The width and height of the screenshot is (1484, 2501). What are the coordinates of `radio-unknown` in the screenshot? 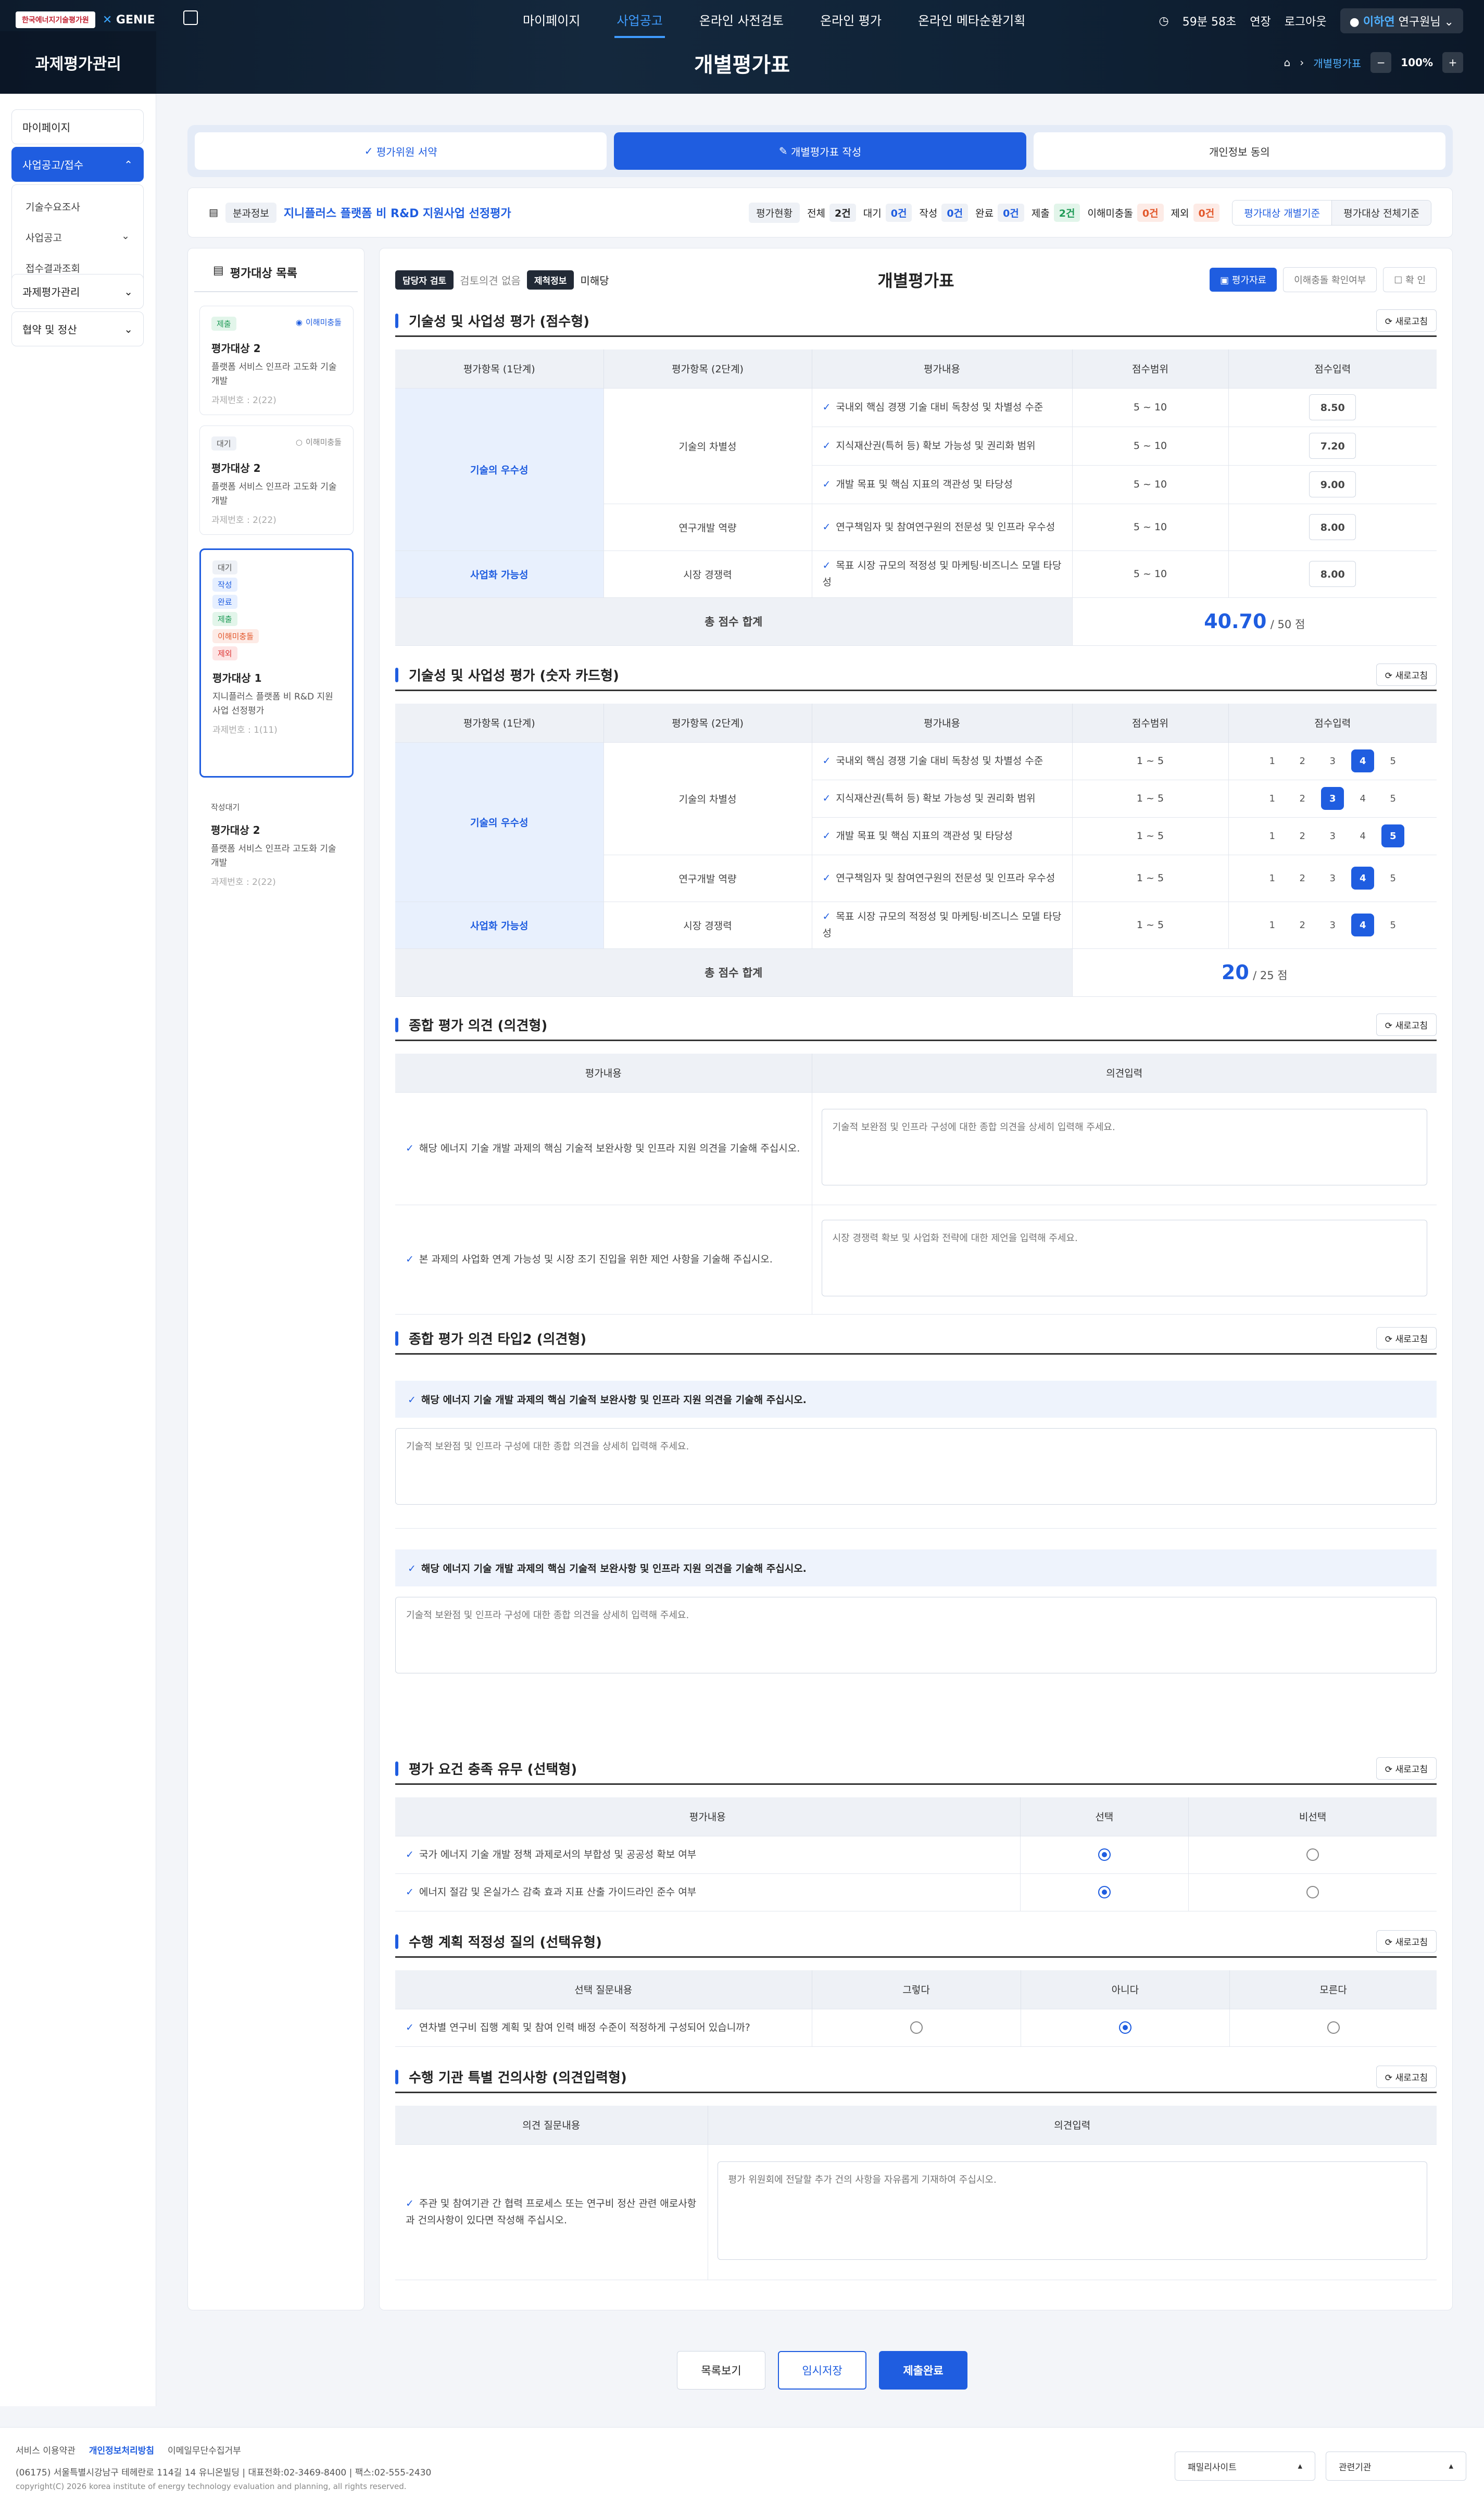 It's located at (1333, 2028).